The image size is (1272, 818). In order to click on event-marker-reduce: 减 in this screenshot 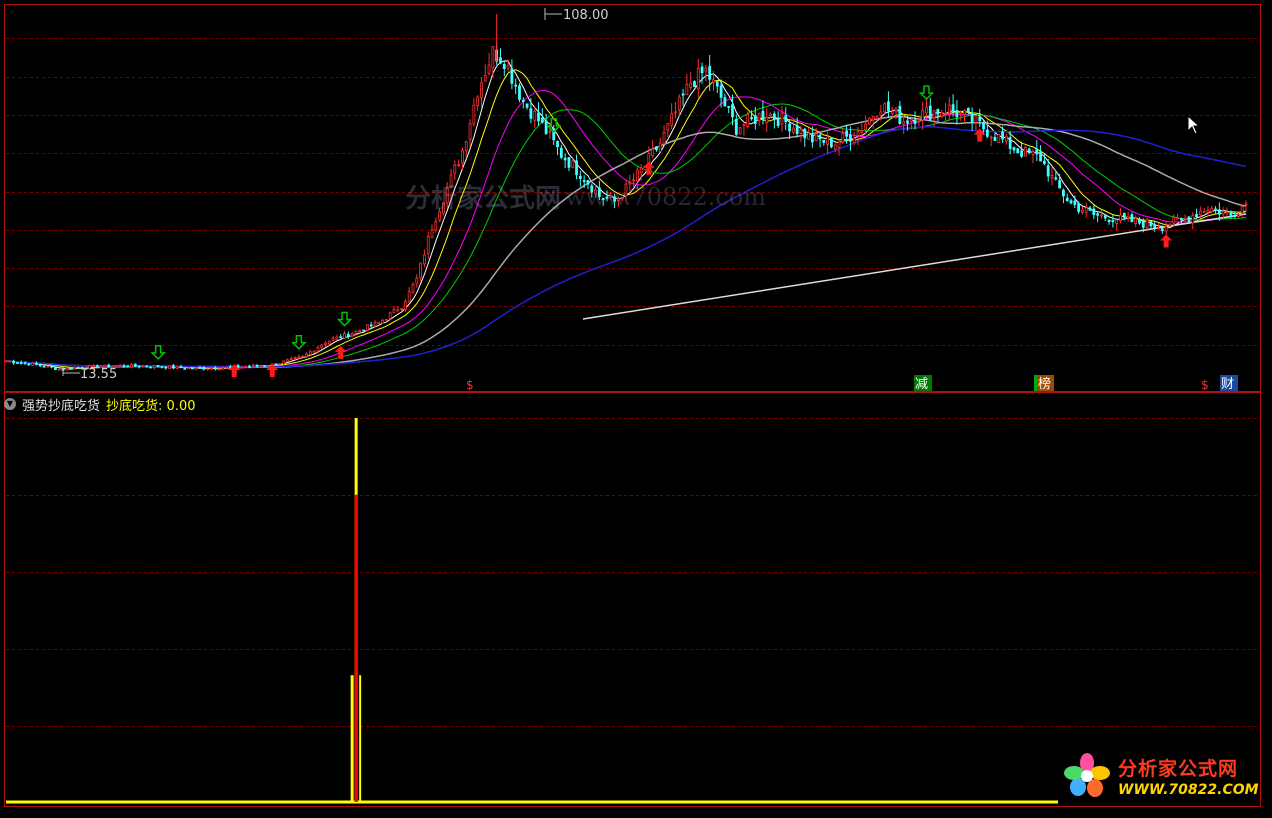, I will do `click(921, 384)`.